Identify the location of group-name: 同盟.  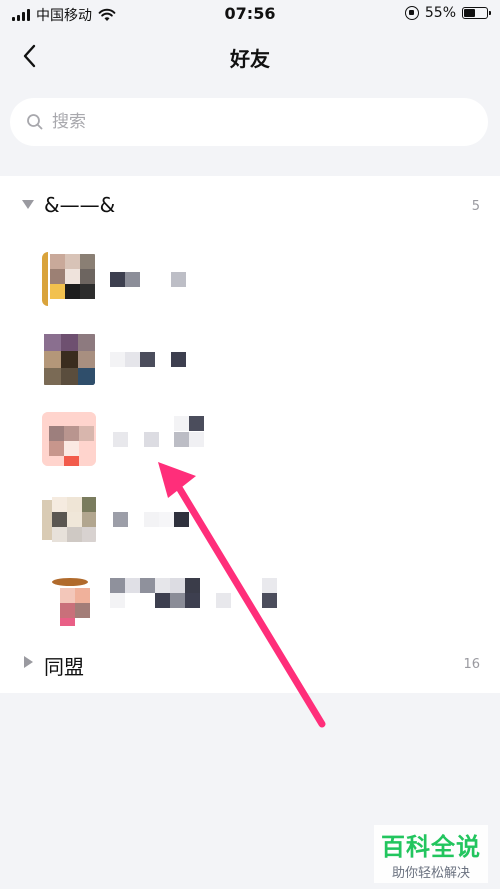
(64, 667).